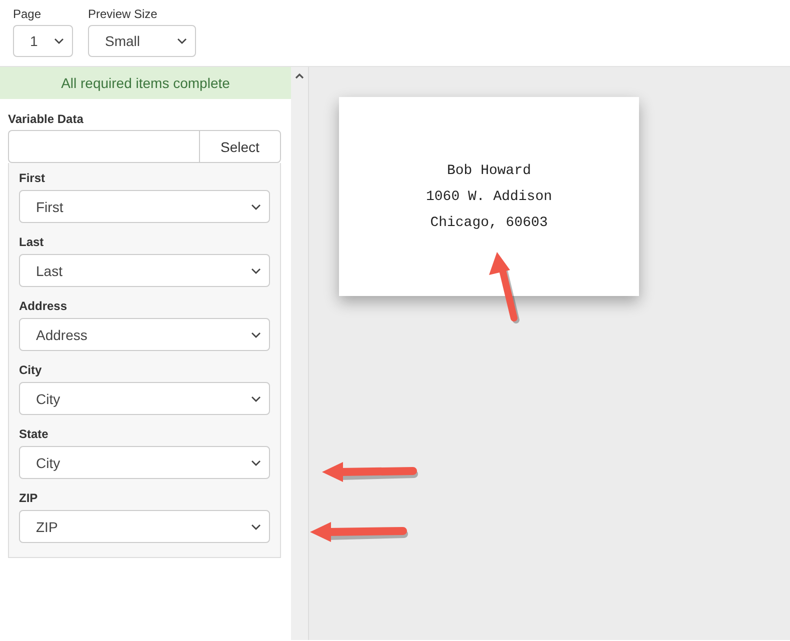 The height and width of the screenshot is (641, 790). Describe the element at coordinates (27, 14) in the screenshot. I see `page-label: Page` at that location.